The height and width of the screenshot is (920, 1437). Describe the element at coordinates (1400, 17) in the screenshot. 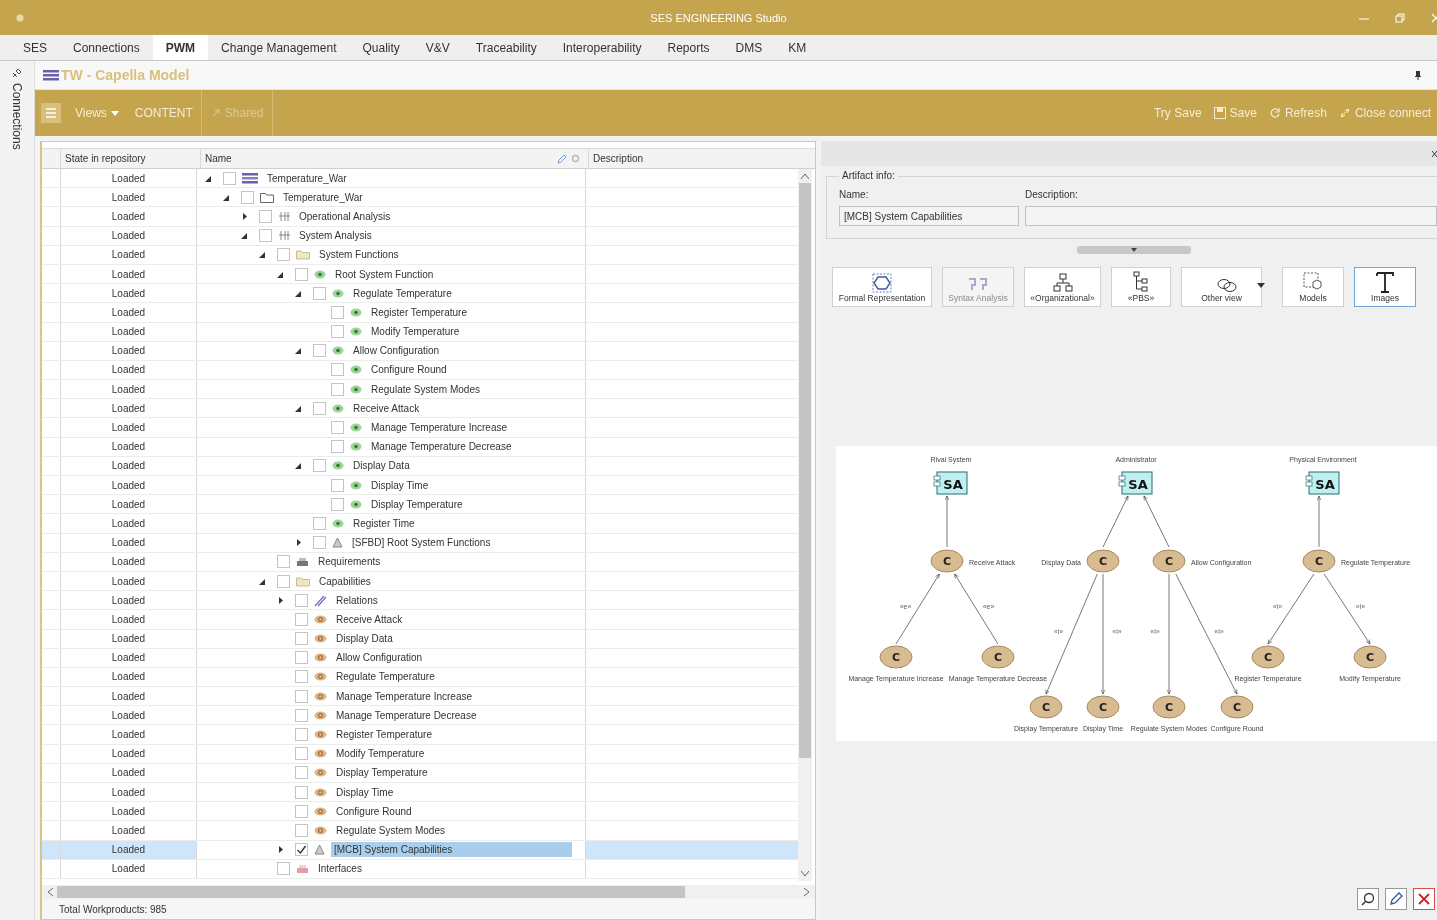

I see `restore-icon` at that location.